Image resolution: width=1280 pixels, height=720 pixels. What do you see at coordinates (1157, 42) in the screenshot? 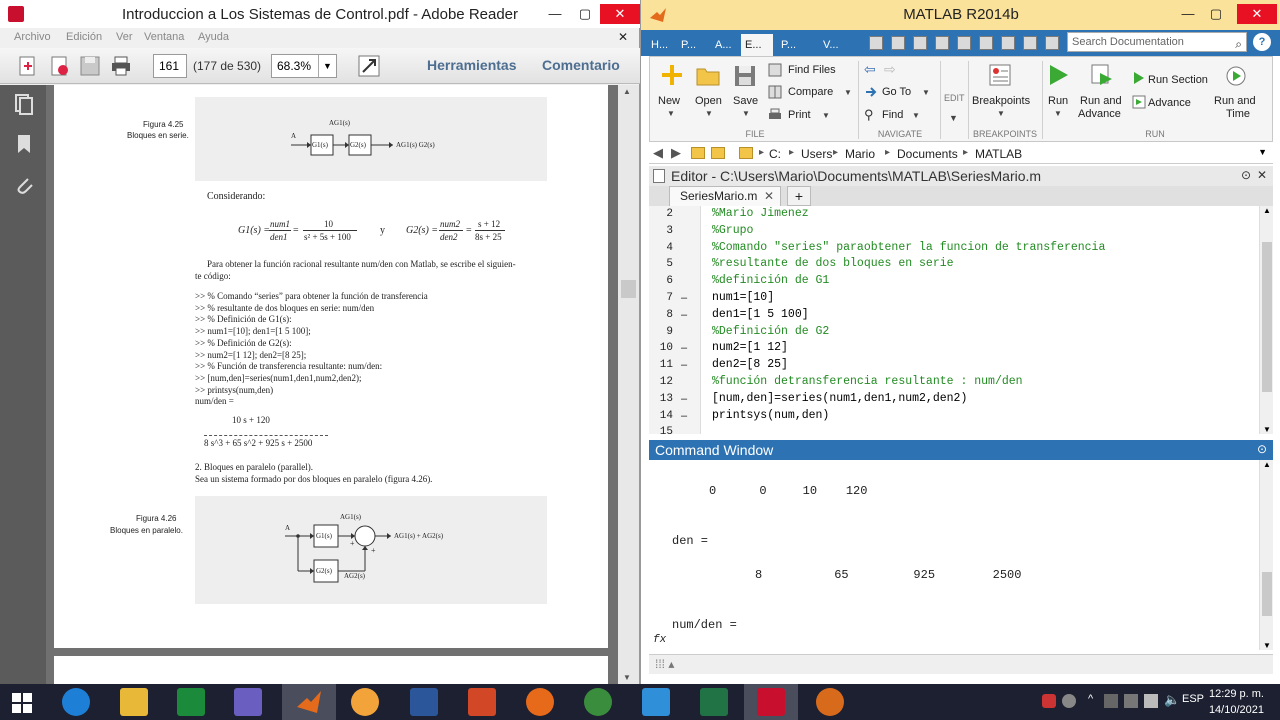
I see `search-documentation-input: Search Documentation ⌕` at bounding box center [1157, 42].